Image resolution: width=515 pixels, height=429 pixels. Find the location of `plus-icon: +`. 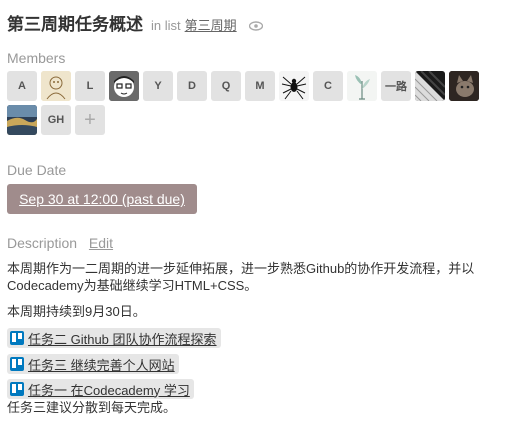

plus-icon: + is located at coordinates (90, 119).